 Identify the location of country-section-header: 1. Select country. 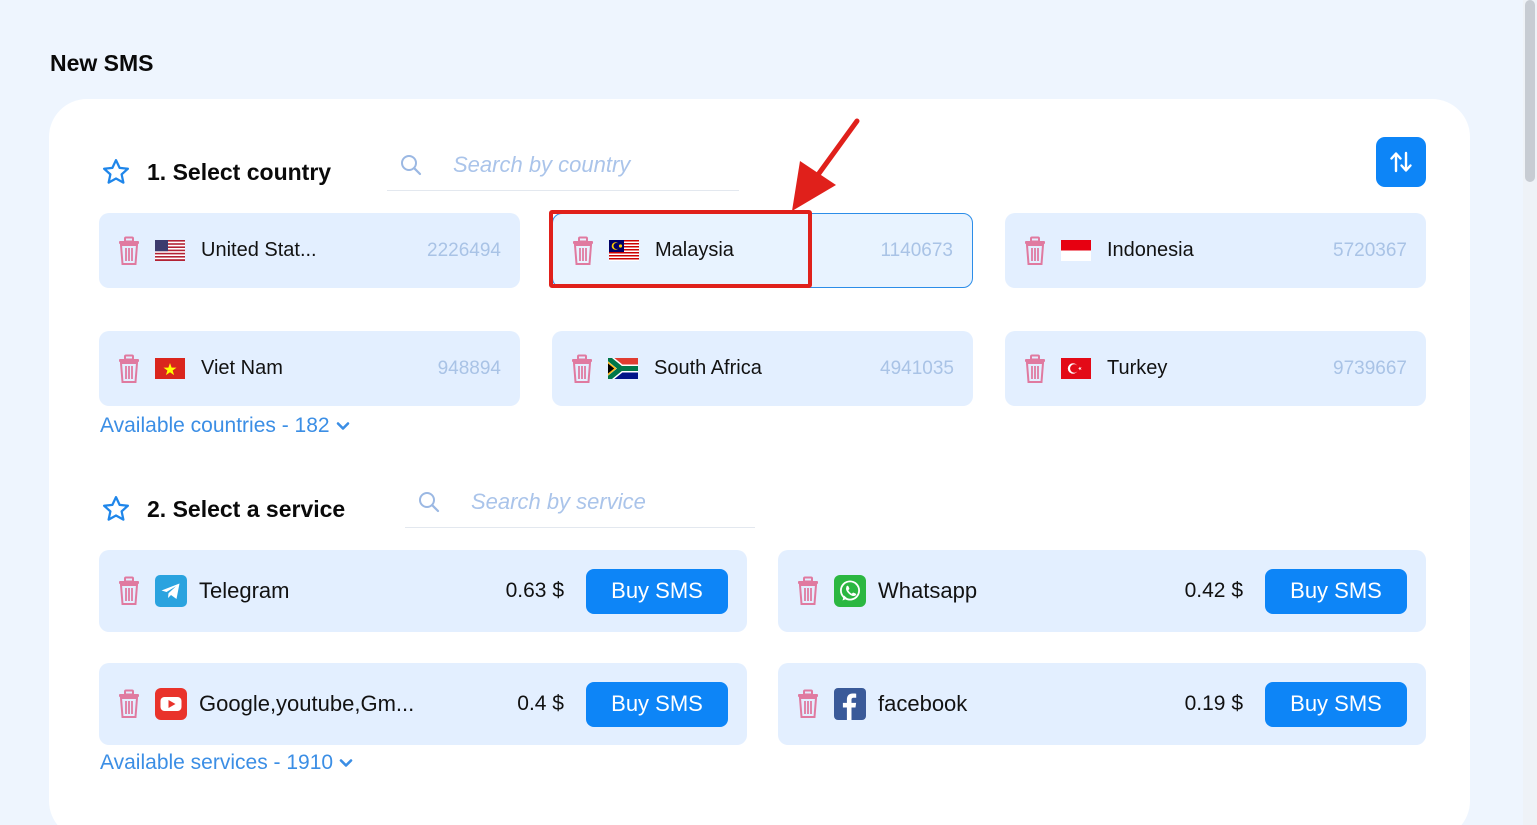
(216, 172).